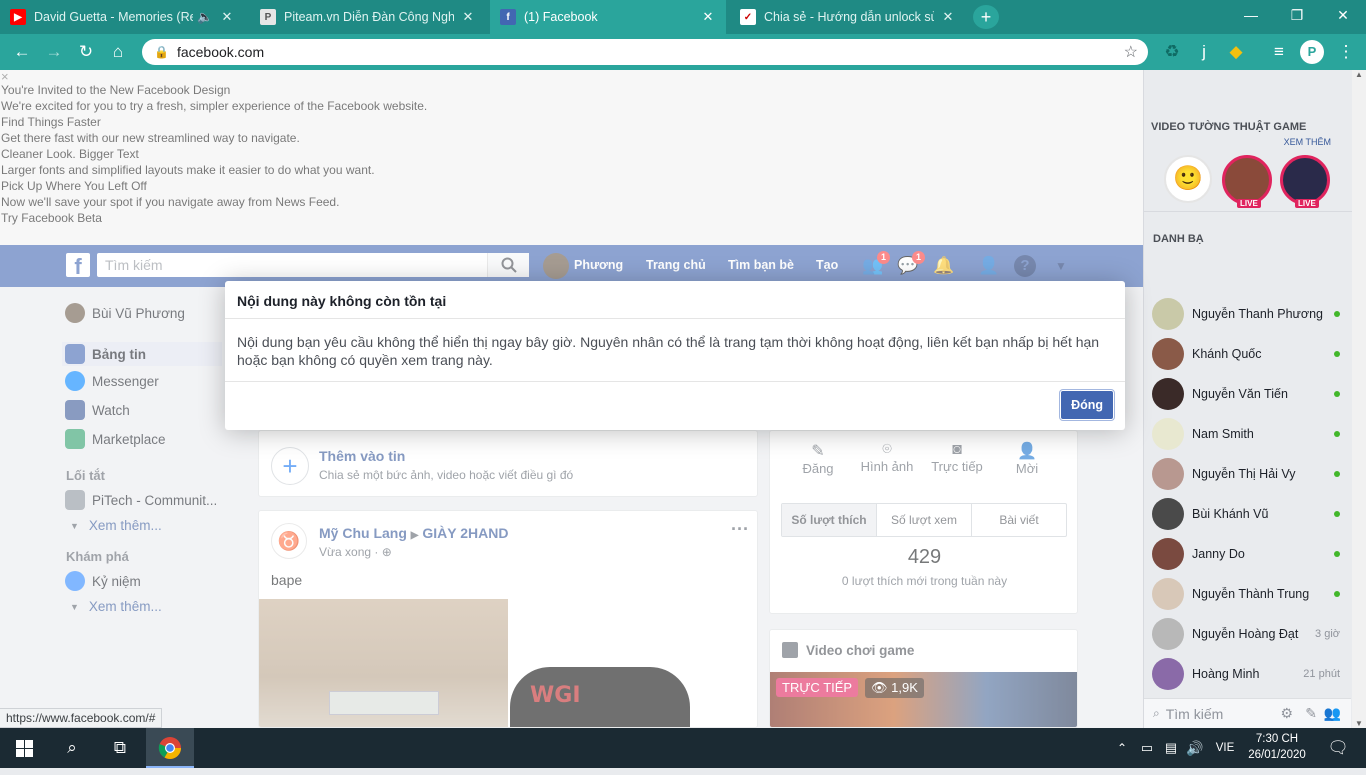 The image size is (1366, 775). What do you see at coordinates (1171, 748) in the screenshot?
I see `network-icon: ▤` at bounding box center [1171, 748].